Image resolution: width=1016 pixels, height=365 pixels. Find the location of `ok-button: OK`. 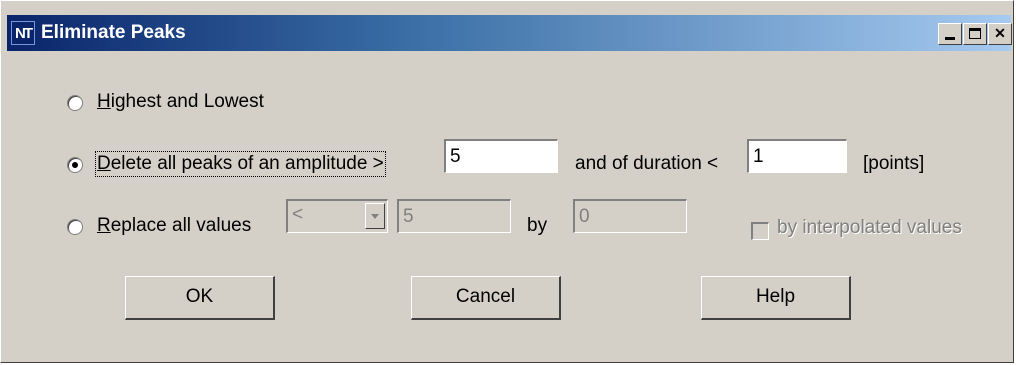

ok-button: OK is located at coordinates (200, 298).